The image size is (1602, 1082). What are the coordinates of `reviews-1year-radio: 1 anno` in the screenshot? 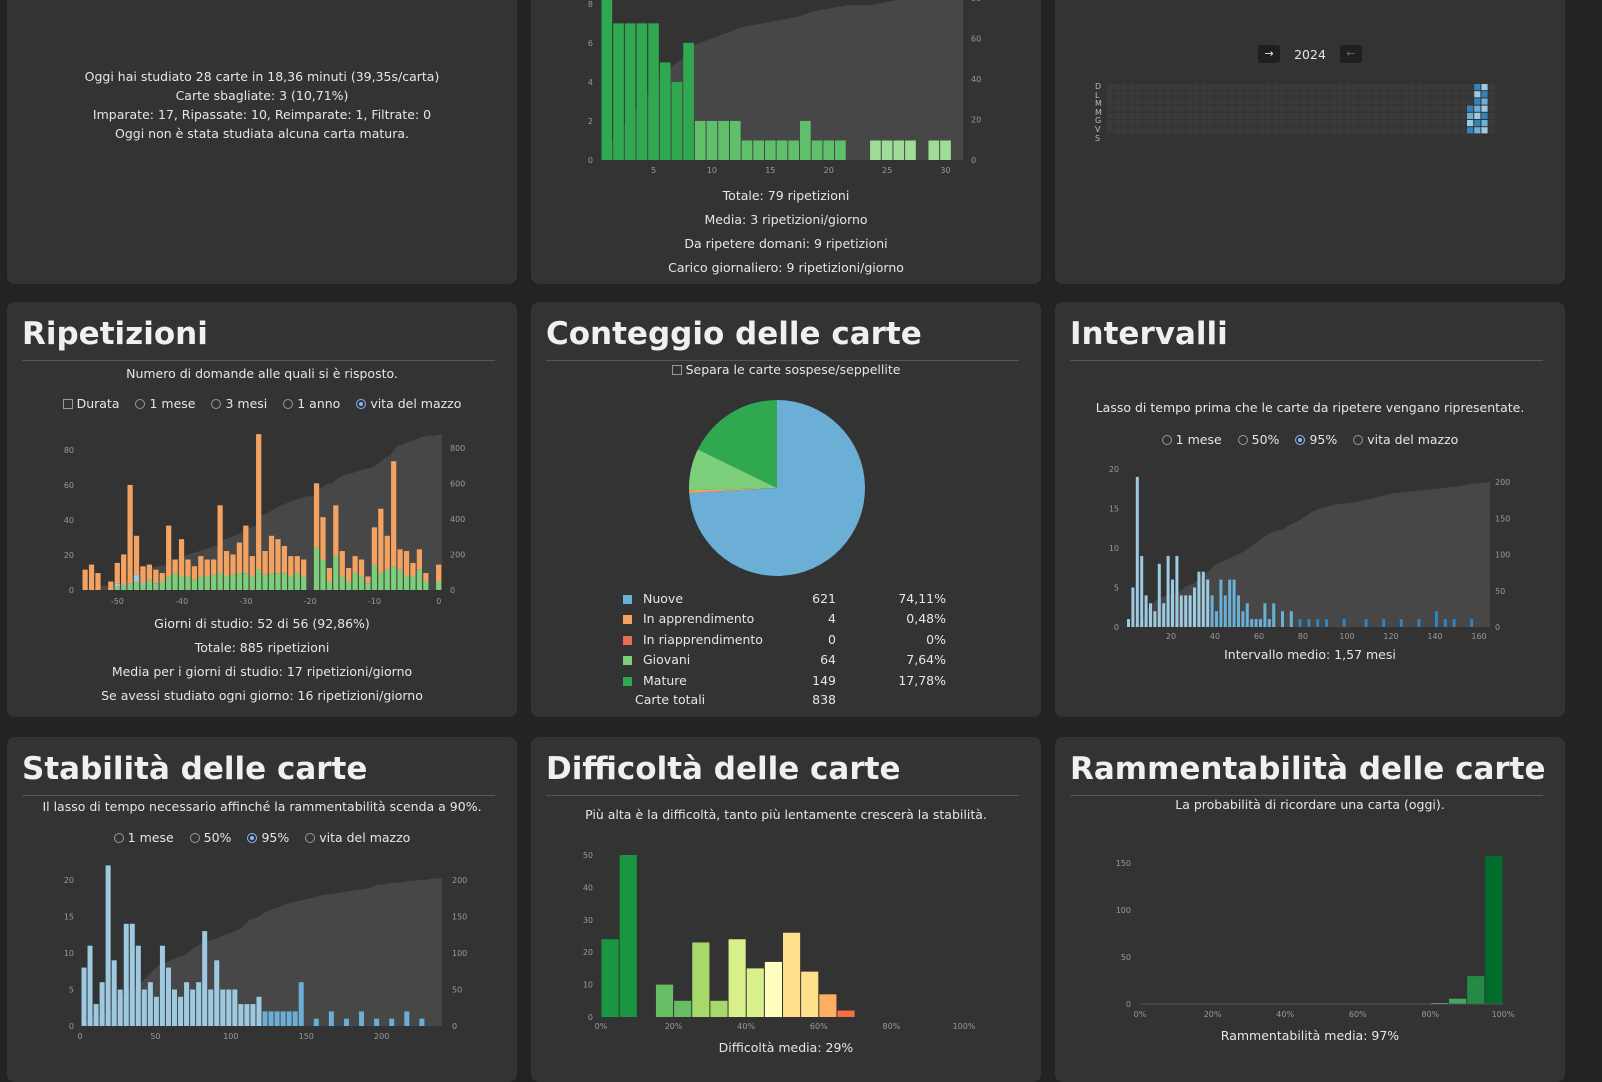 It's located at (311, 403).